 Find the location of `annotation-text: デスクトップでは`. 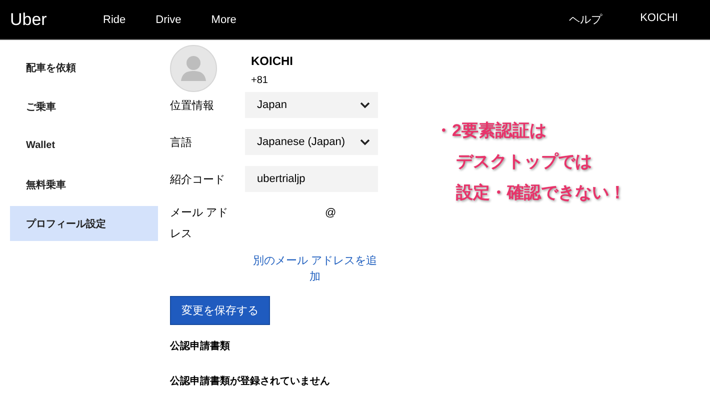

annotation-text: デスクトップでは is located at coordinates (524, 161).